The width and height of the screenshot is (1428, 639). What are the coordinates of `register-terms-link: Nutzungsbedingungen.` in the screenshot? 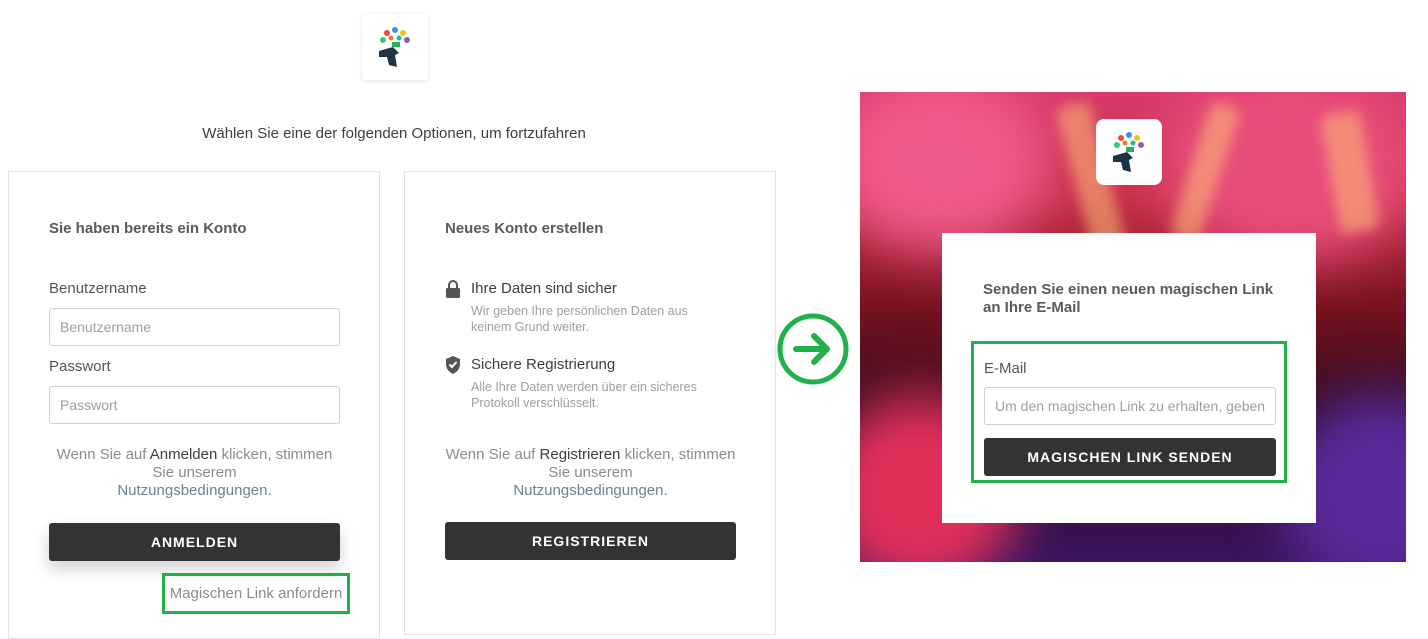 It's located at (590, 490).